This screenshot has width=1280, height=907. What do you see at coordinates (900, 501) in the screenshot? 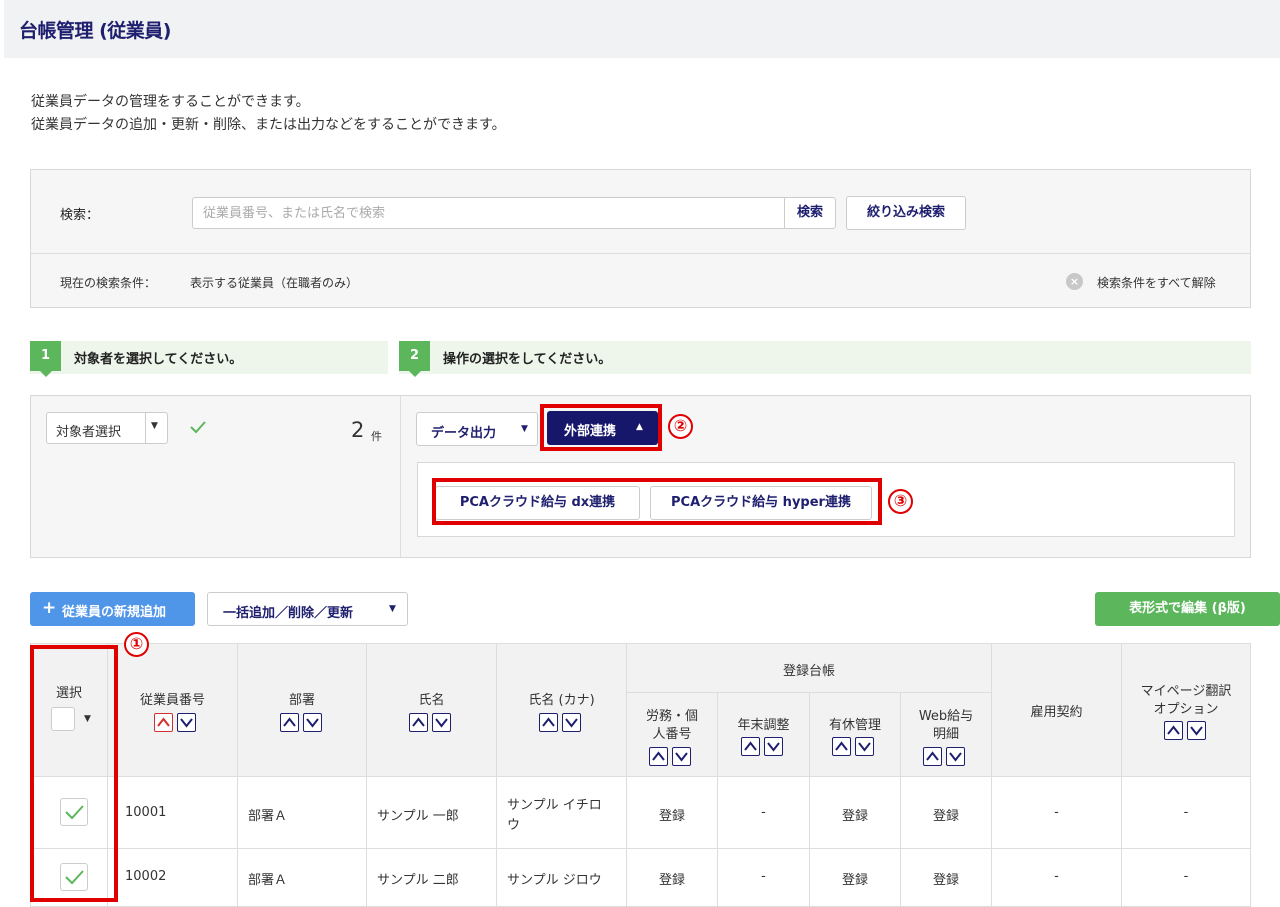
I see `annotation-marker-3: ③` at bounding box center [900, 501].